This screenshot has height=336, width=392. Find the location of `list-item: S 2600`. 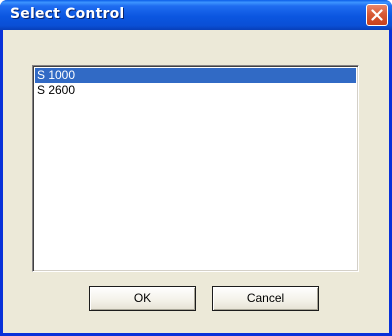

list-item: S 2600 is located at coordinates (195, 90).